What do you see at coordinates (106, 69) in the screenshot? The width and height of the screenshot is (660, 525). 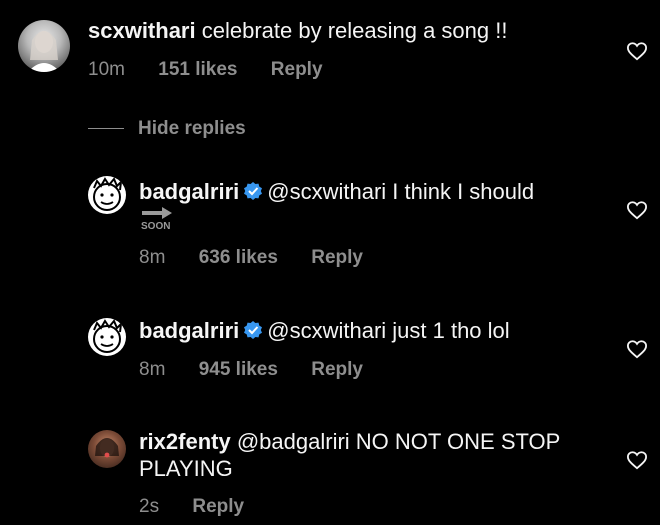 I see `timestamp: 10m` at bounding box center [106, 69].